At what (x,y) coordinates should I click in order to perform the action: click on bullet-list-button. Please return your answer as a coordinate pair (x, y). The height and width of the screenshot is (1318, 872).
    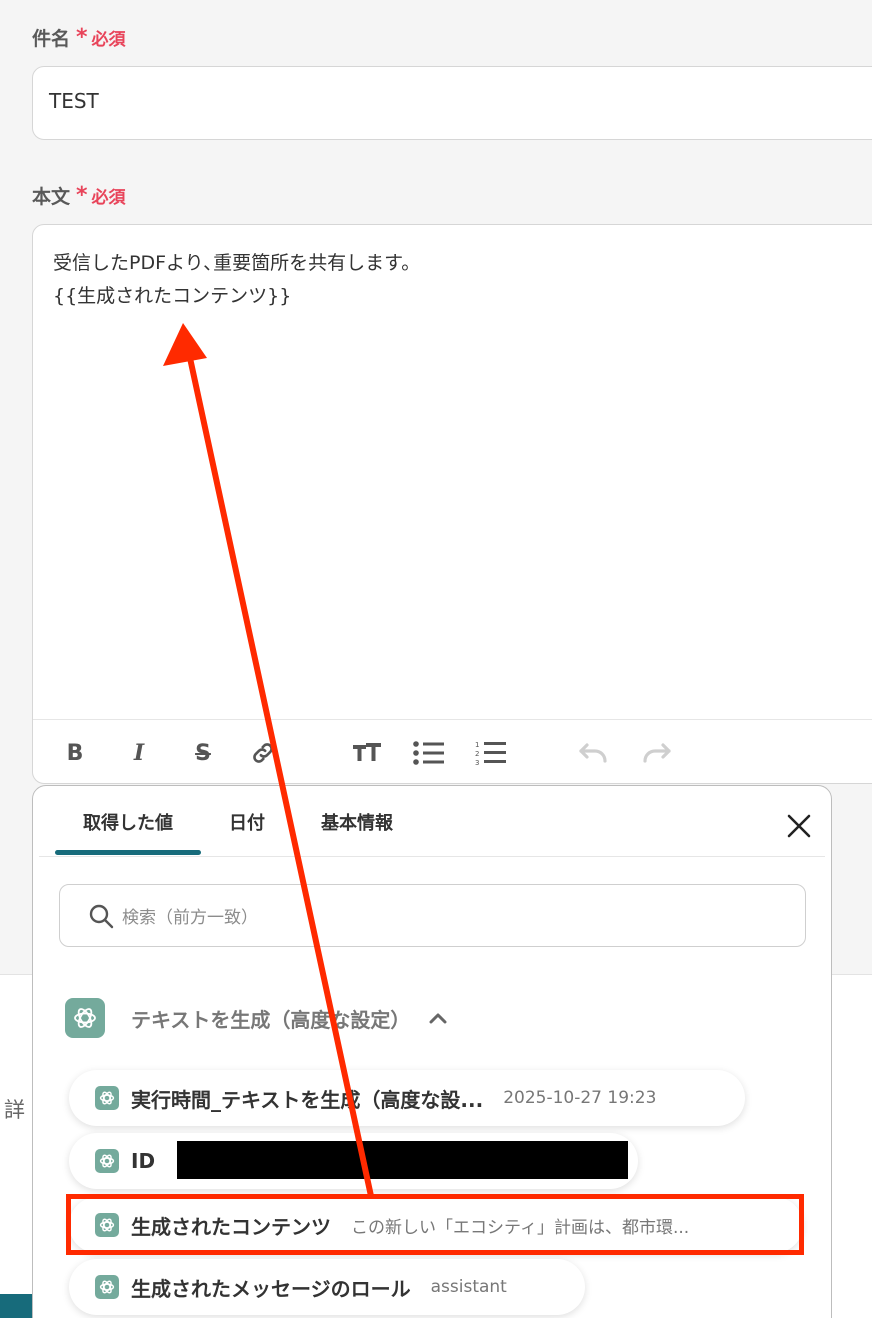
    Looking at the image, I should click on (429, 753).